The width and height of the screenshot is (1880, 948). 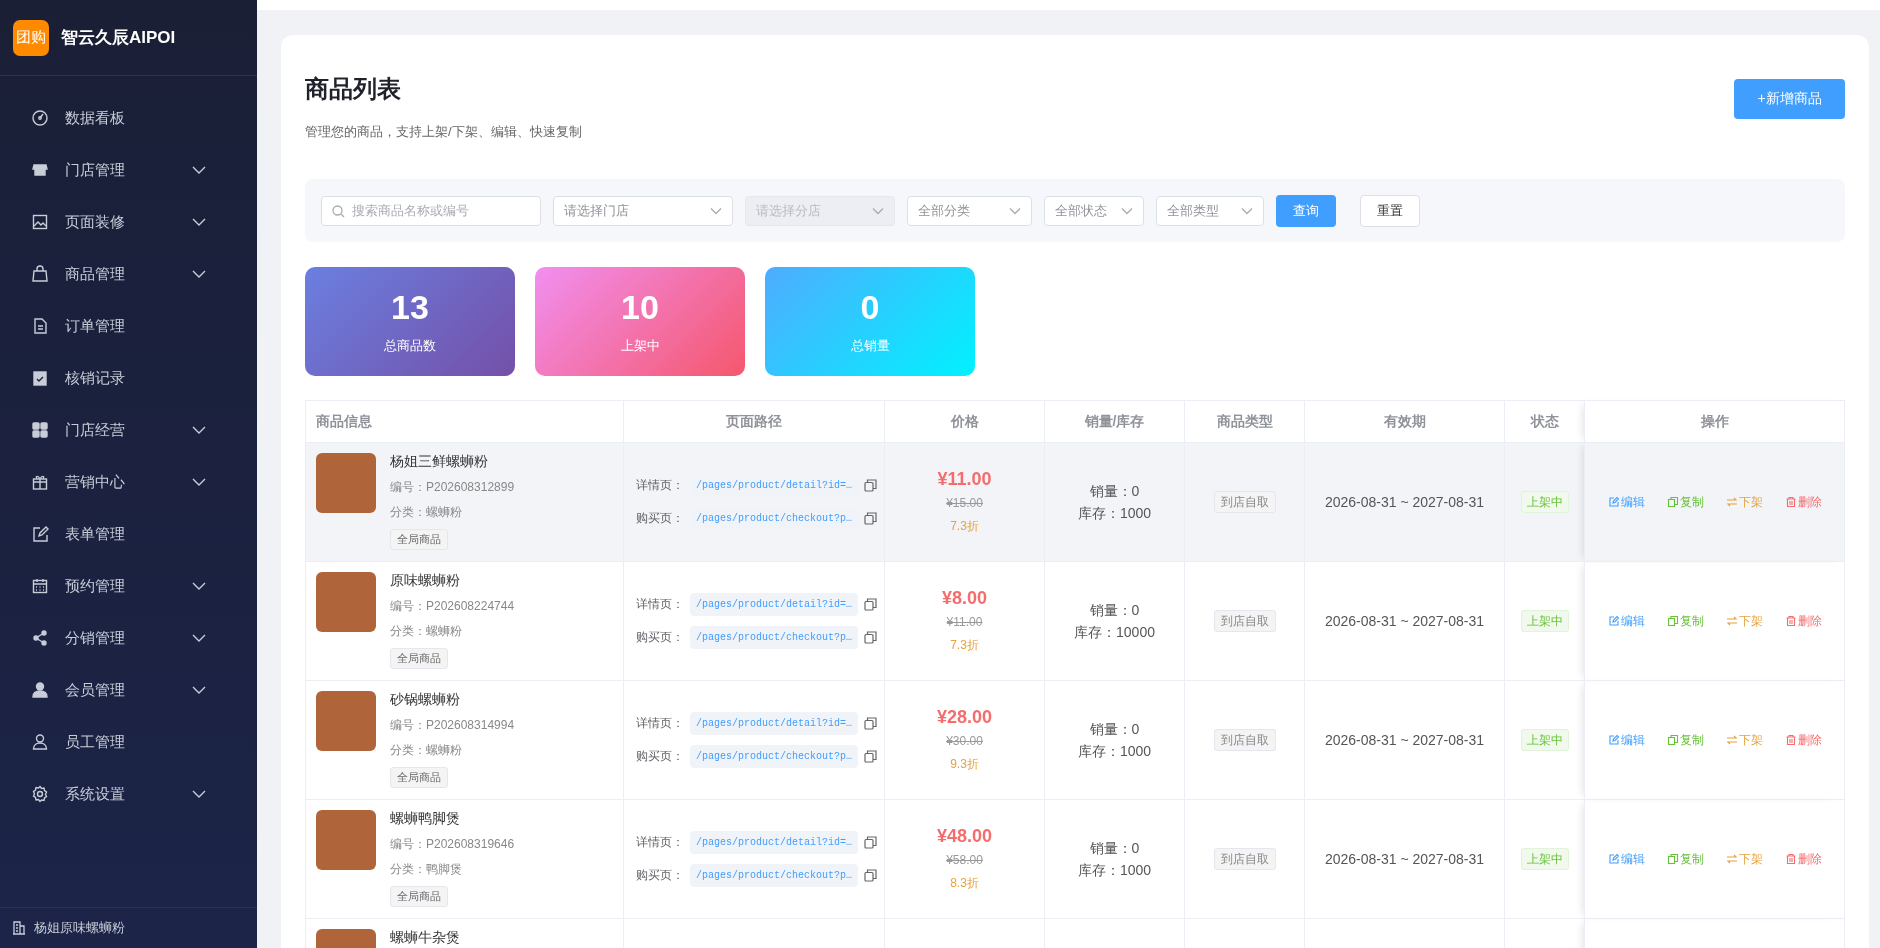 I want to click on table-row: 杨姐三鲜螺蛳粉 编号：P202608312899 分类：螺蛳粉 全局商品 详情页： /pages/product/detail?id=… 购买页： /pages/product/checkout?p… ¥11.00 ¥15.00 7.3折 销量：0 库存：1000 到店自取 2026-08-31 ~ 2027-08-31 上架中 编辑 复制 下架 删除, so click(x=1075, y=502).